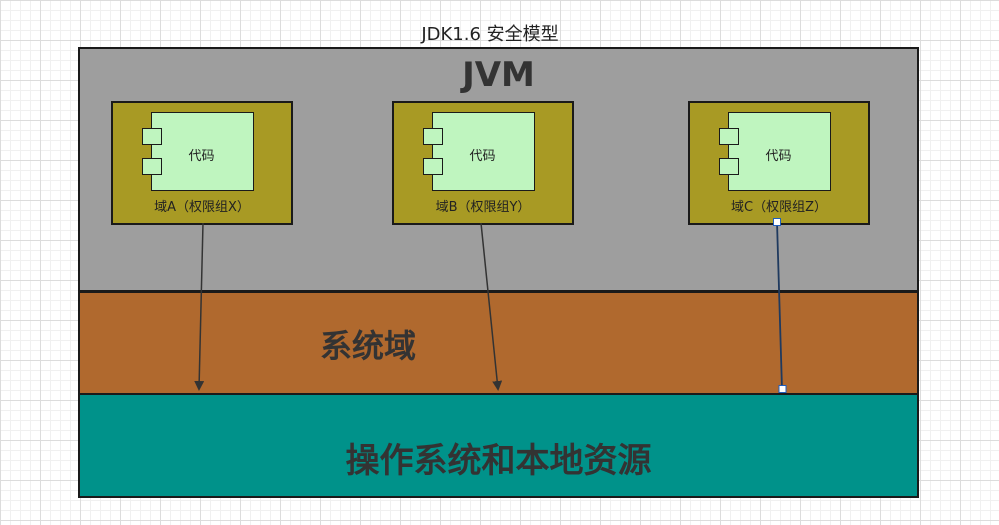 The width and height of the screenshot is (999, 525). Describe the element at coordinates (779, 305) in the screenshot. I see `arrow-domain-c-to-os` at that location.